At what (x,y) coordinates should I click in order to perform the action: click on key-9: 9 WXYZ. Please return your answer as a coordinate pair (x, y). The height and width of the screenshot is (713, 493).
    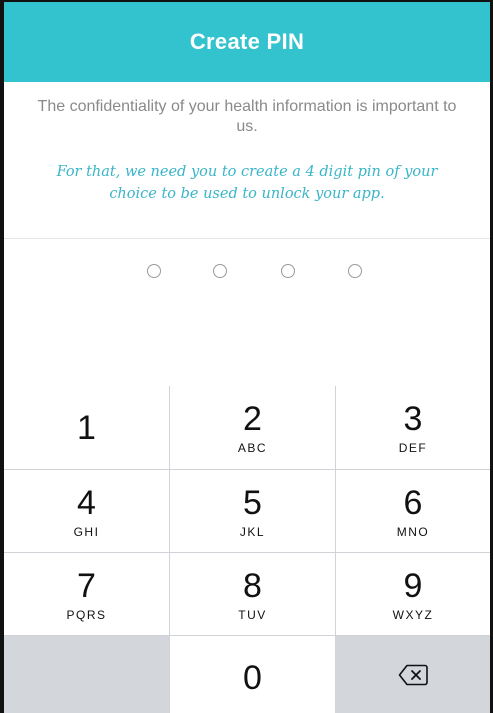
    Looking at the image, I should click on (413, 594).